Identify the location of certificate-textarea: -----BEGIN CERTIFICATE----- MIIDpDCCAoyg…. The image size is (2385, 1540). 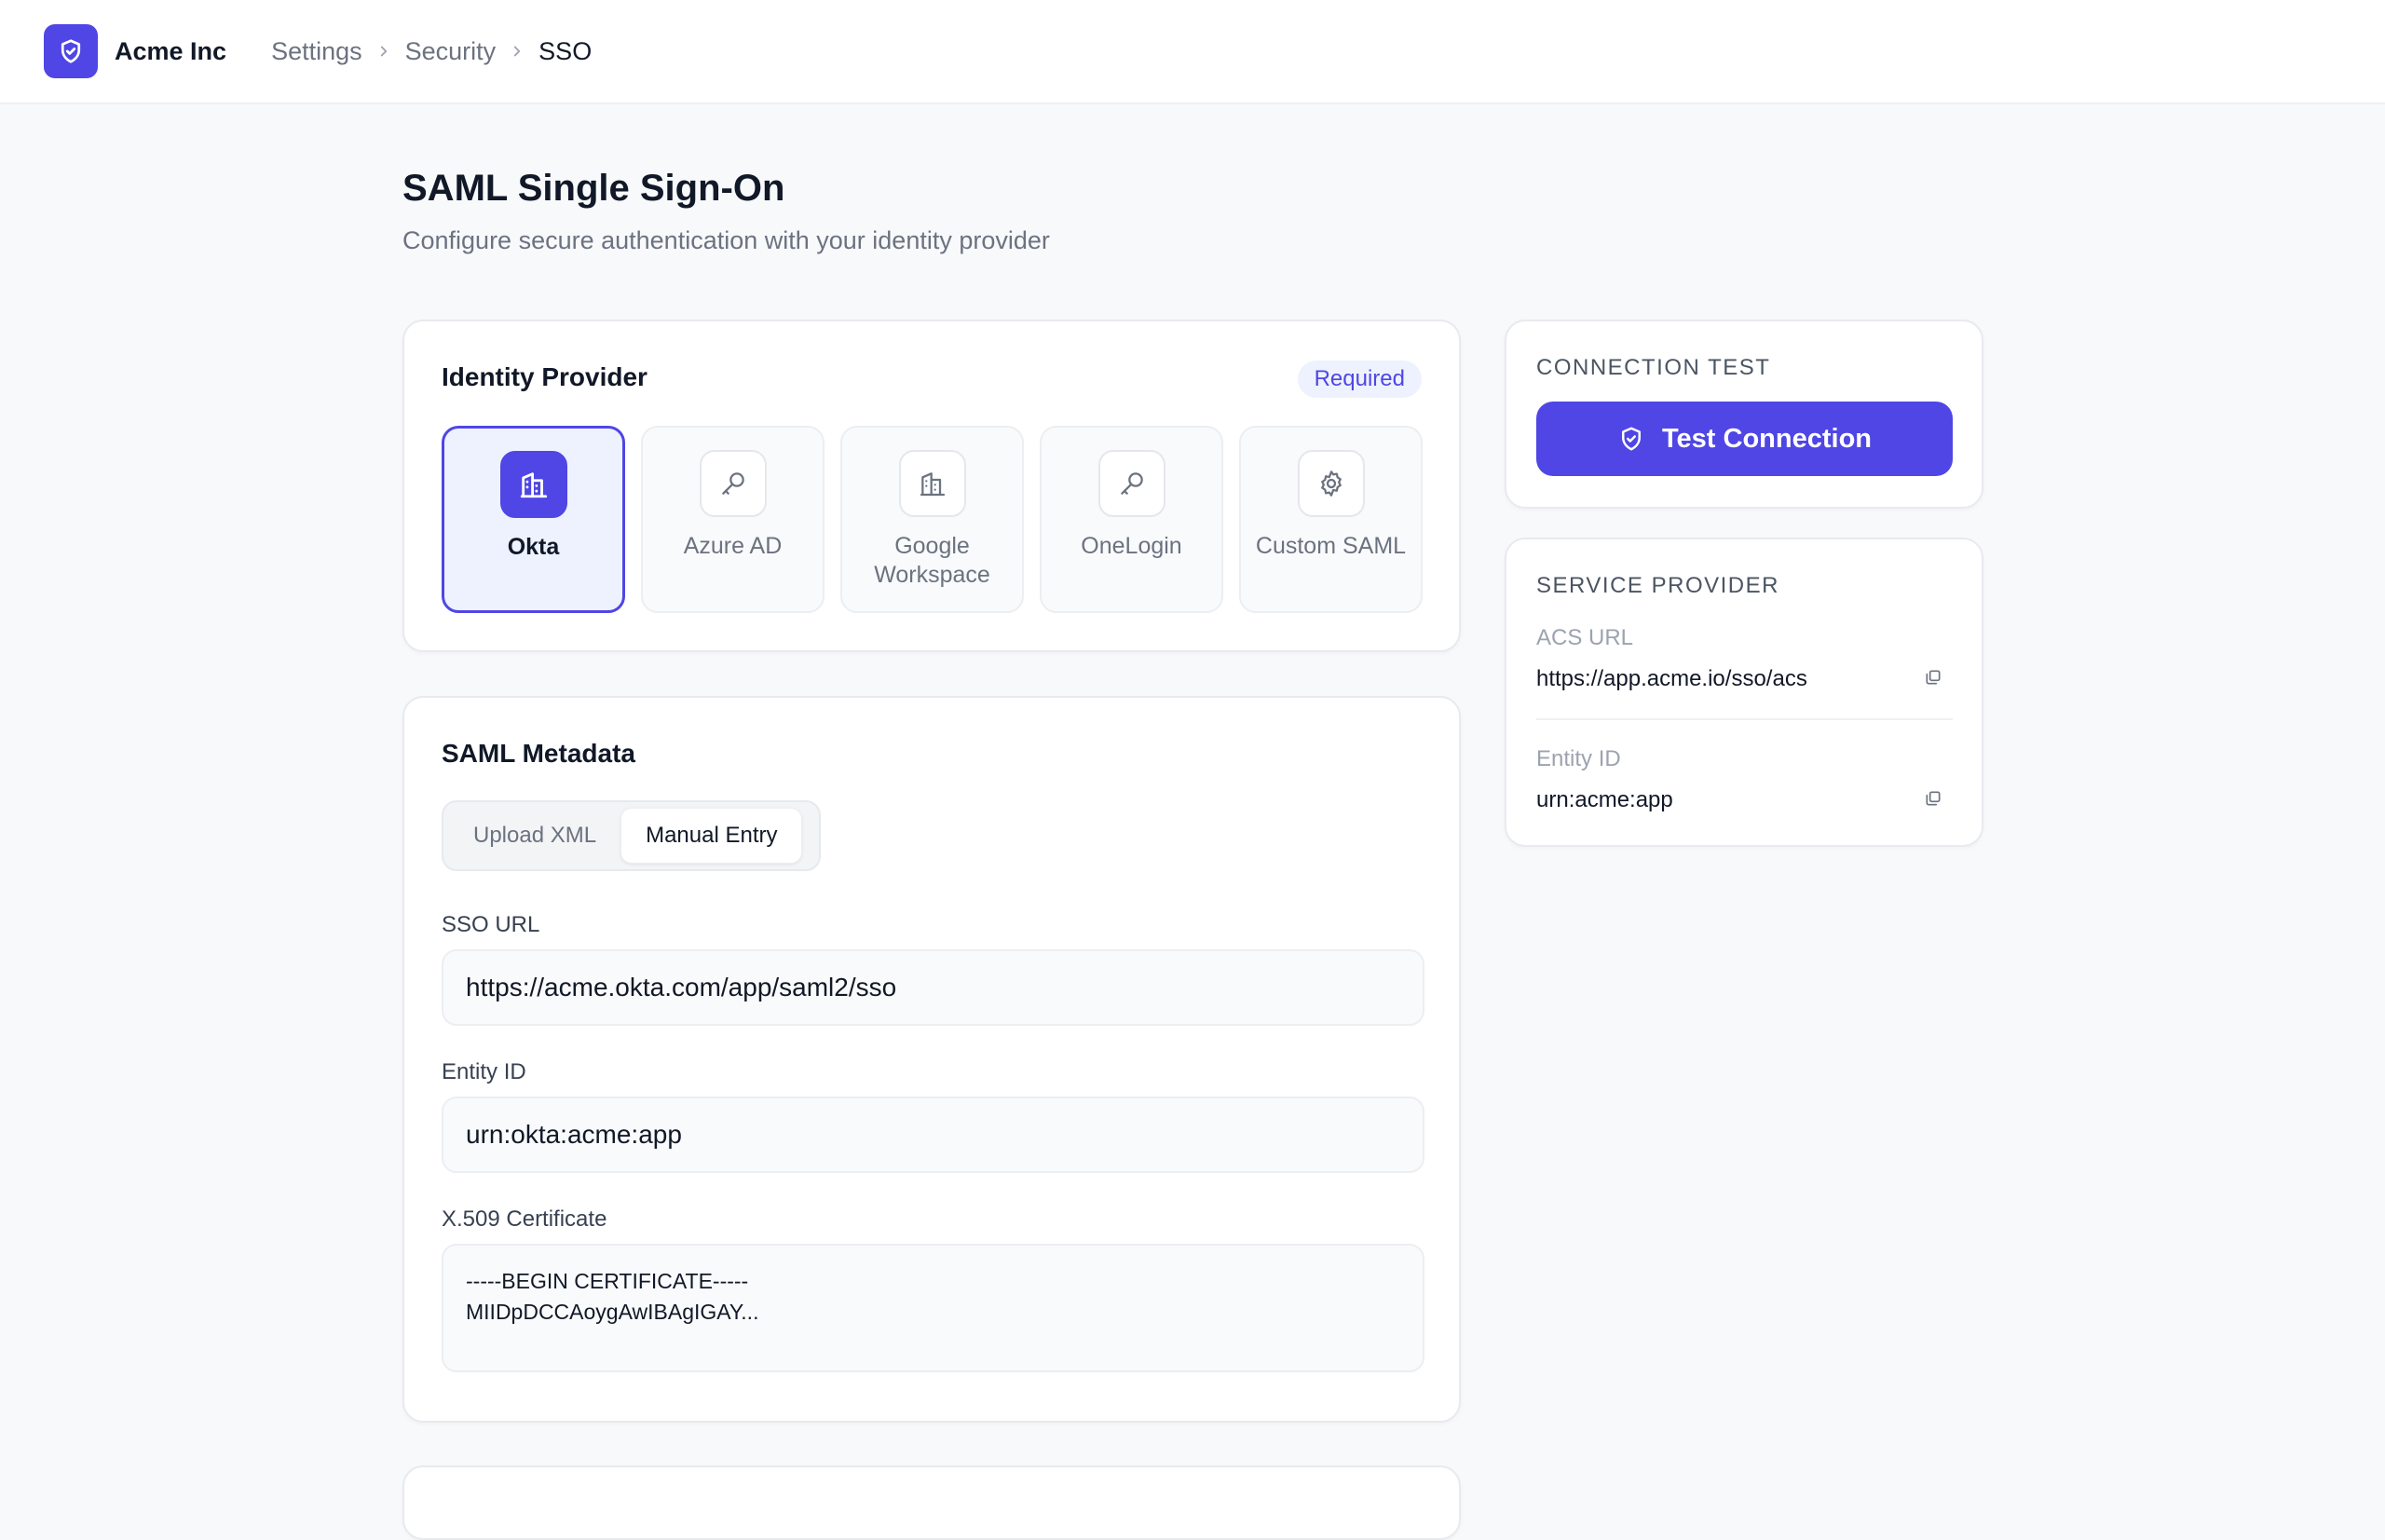
(933, 1308).